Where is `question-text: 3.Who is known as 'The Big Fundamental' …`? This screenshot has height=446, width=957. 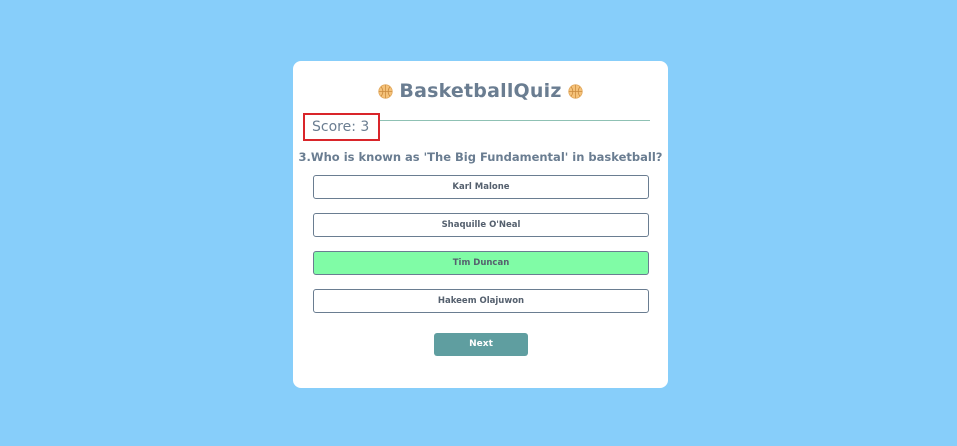 question-text: 3.Who is known as 'The Big Fundamental' … is located at coordinates (480, 157).